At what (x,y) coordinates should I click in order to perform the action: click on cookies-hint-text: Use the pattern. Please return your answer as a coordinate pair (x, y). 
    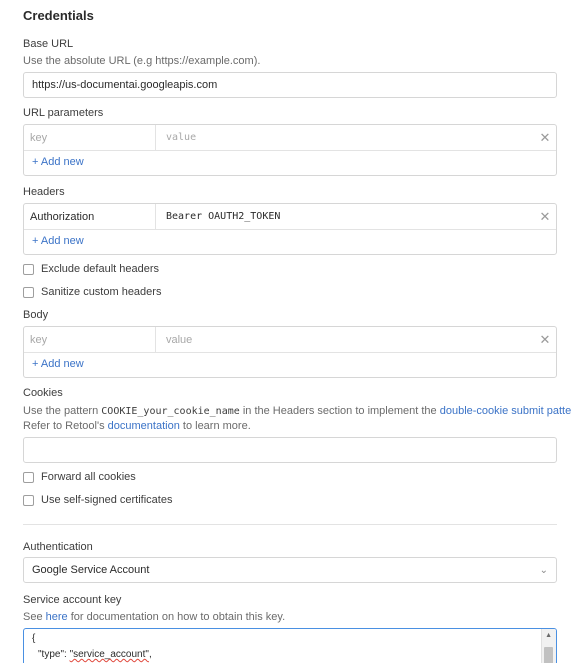
    Looking at the image, I should click on (61, 411).